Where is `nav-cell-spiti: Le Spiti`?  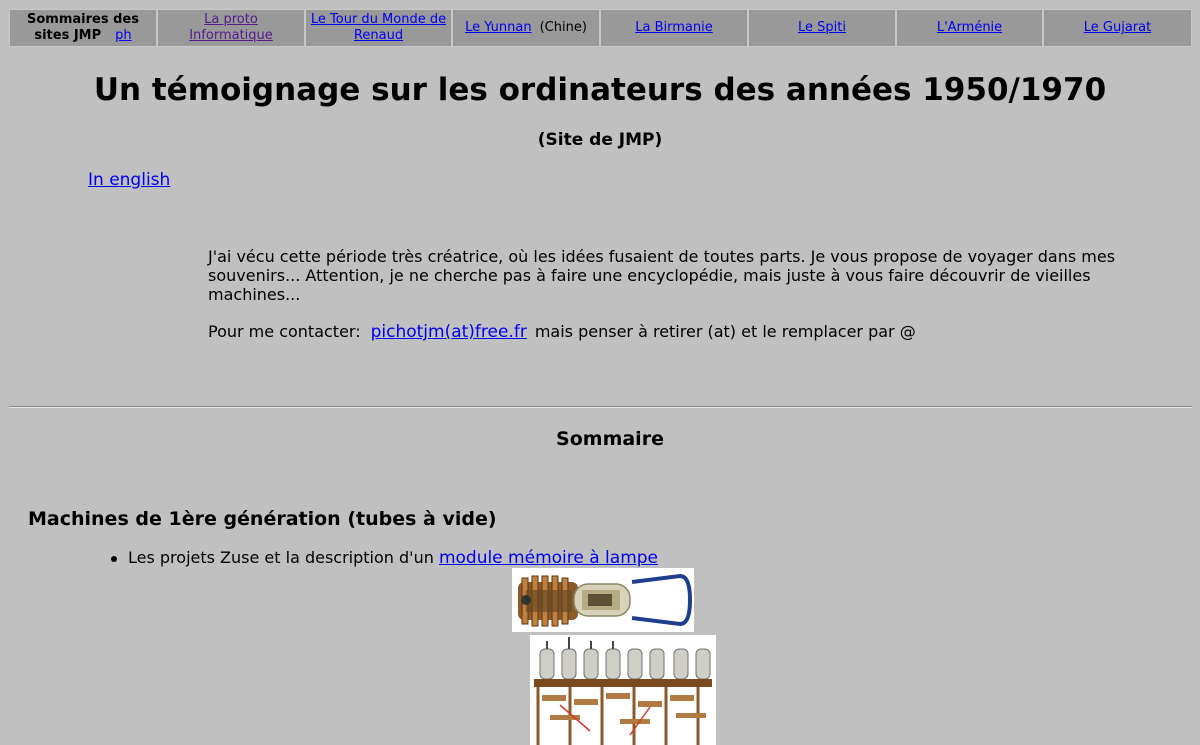
nav-cell-spiti: Le Spiti is located at coordinates (822, 28).